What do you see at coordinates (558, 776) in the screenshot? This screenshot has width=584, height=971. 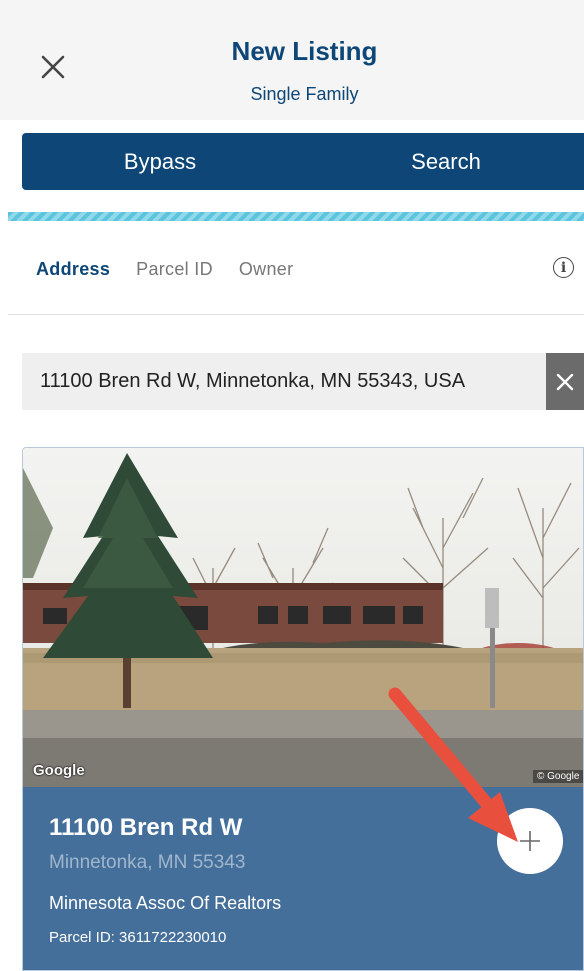 I see `google-copyright: © Google` at bounding box center [558, 776].